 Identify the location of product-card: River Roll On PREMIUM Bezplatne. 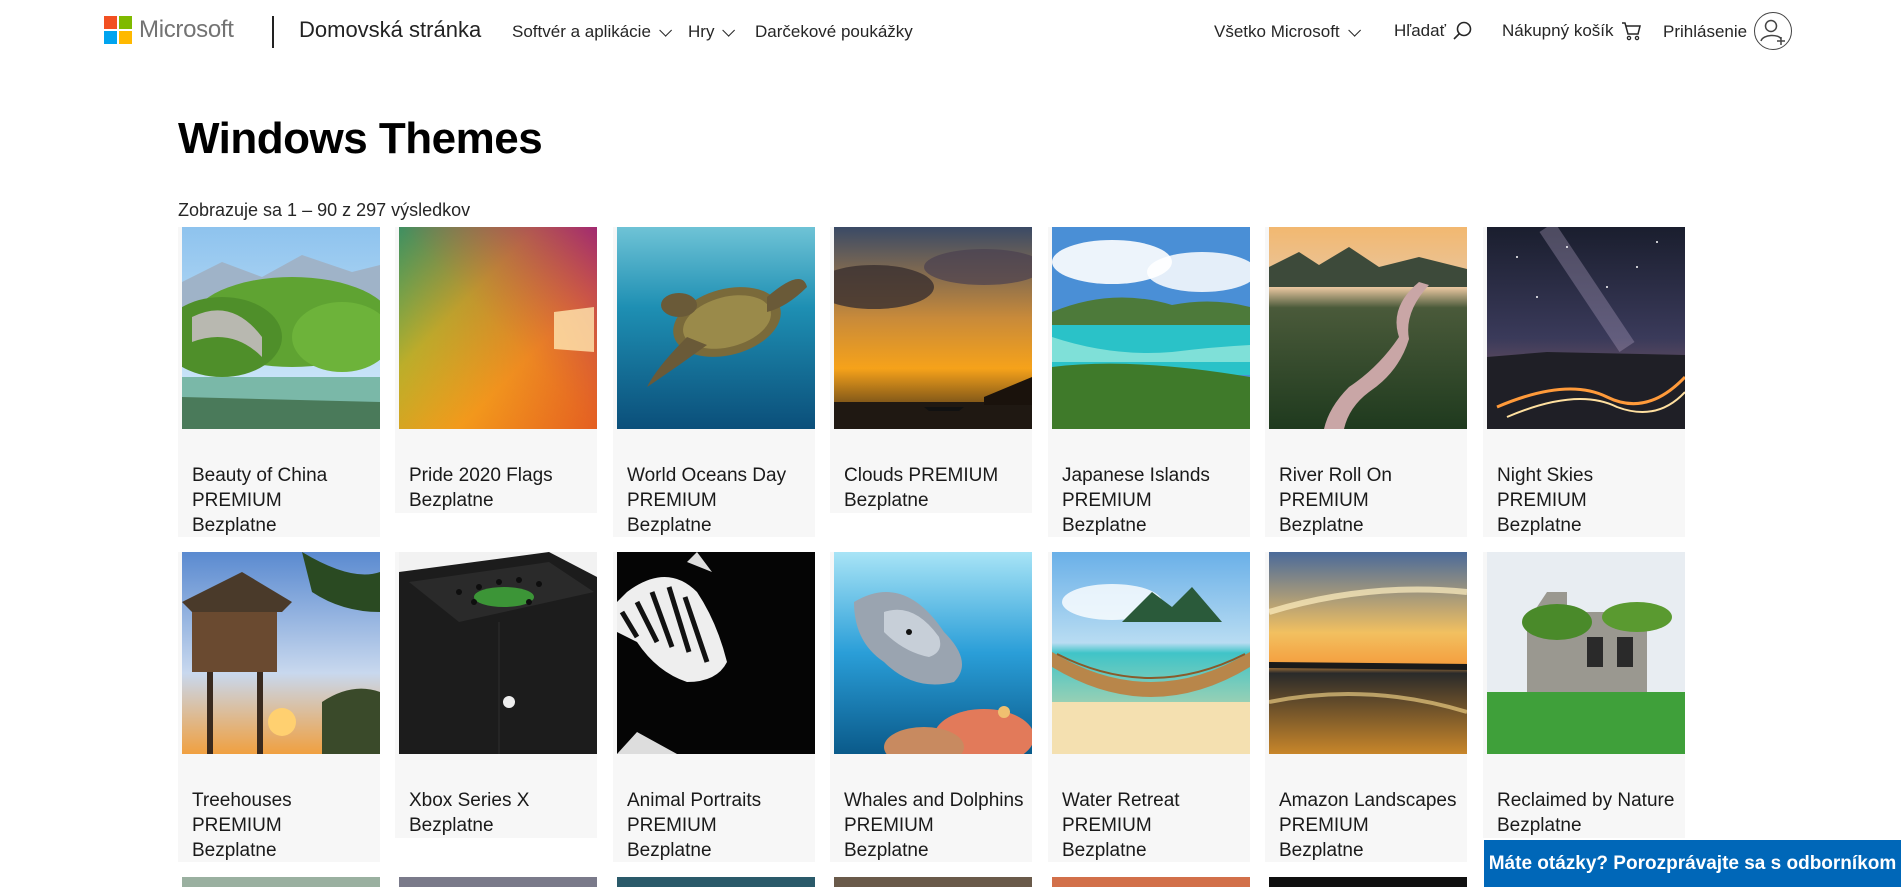
(1366, 382).